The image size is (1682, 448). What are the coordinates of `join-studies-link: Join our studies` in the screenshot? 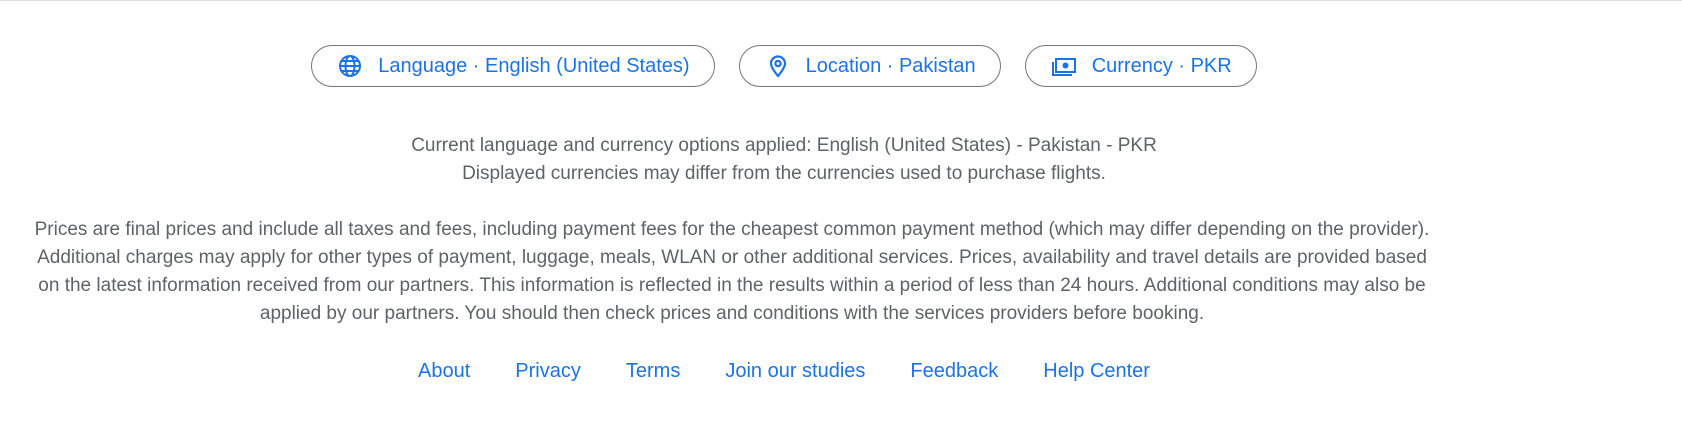 It's located at (795, 371).